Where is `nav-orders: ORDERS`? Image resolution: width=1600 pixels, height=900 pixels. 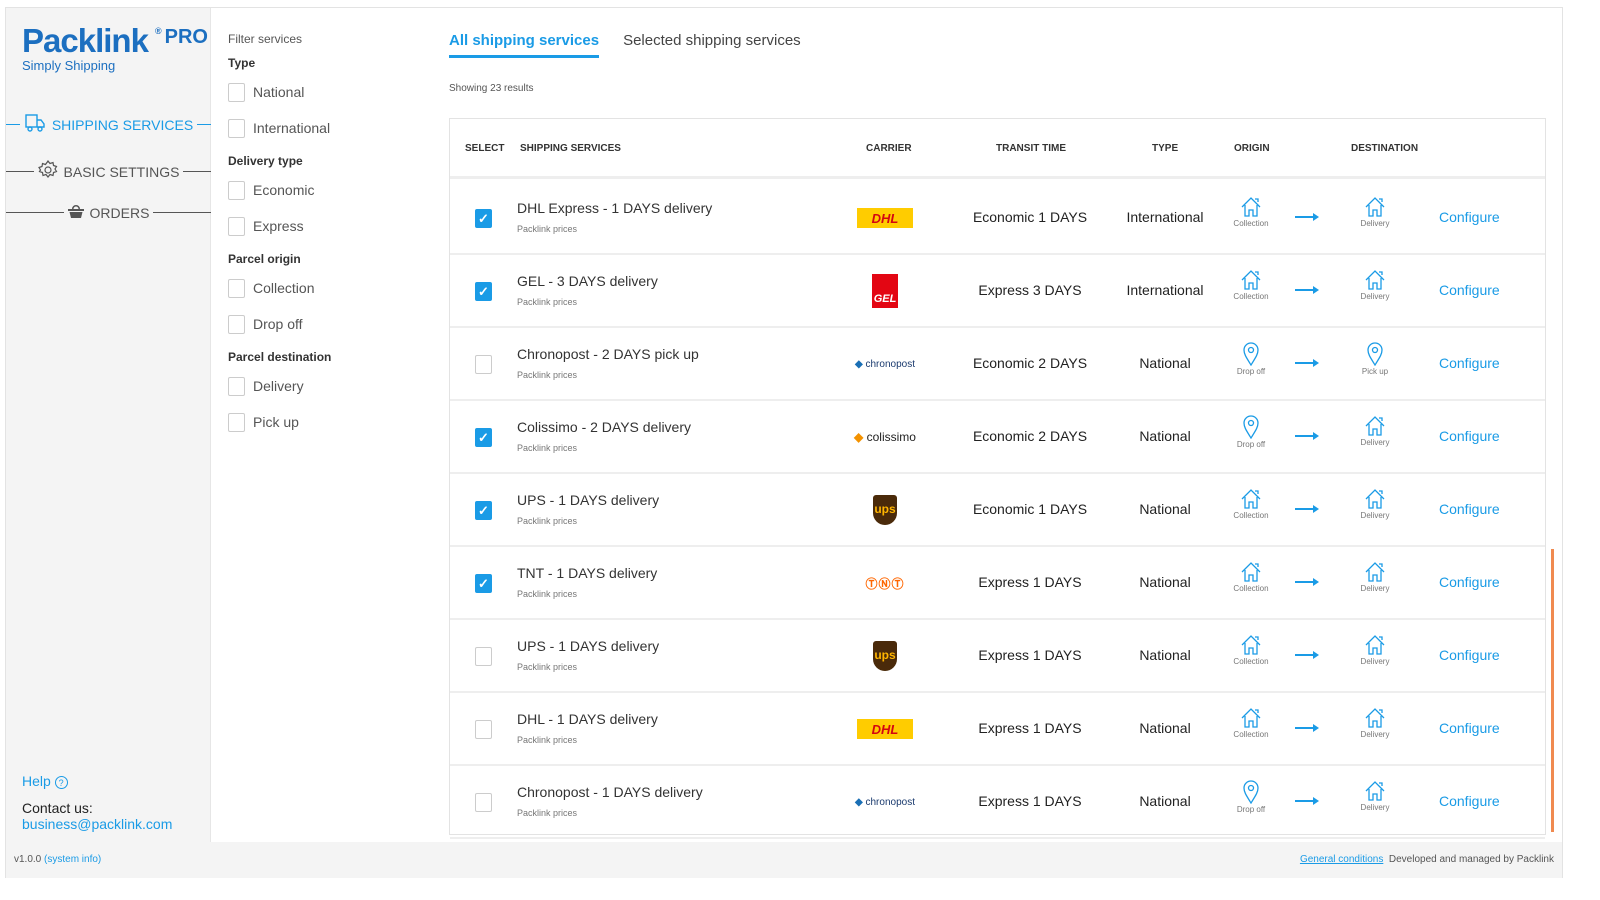
nav-orders: ORDERS is located at coordinates (108, 212).